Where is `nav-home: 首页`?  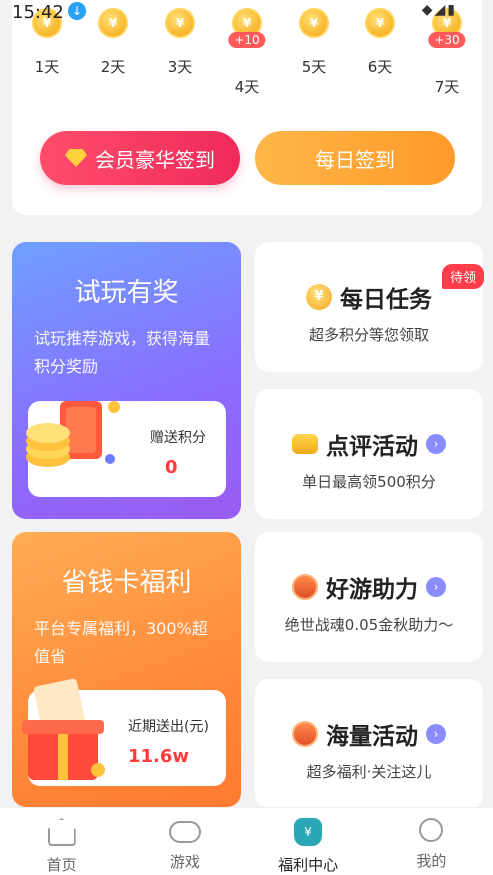
nav-home: 首页 is located at coordinates (61, 841).